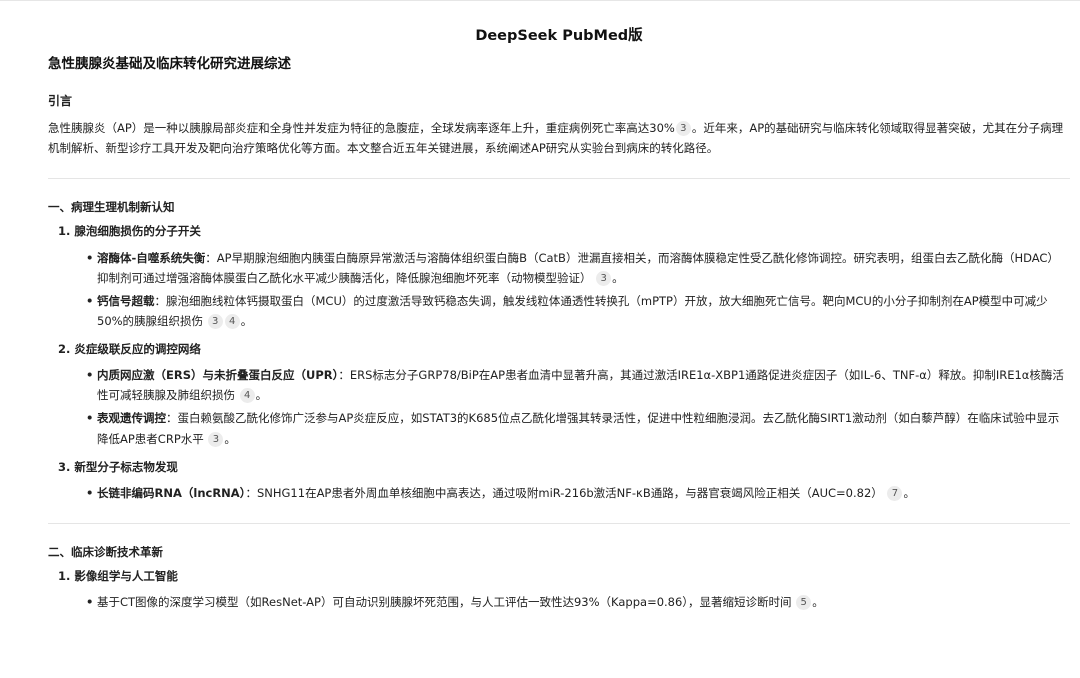  I want to click on bullet-term: 钙信号超载, so click(126, 300).